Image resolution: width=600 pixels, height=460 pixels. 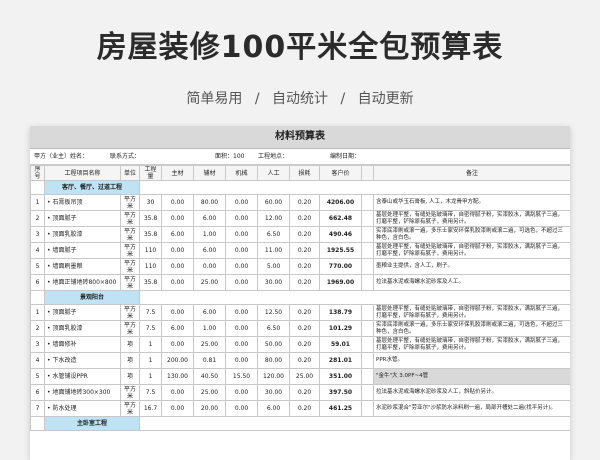 What do you see at coordinates (300, 99) in the screenshot?
I see `feature-tag: 自动统计` at bounding box center [300, 99].